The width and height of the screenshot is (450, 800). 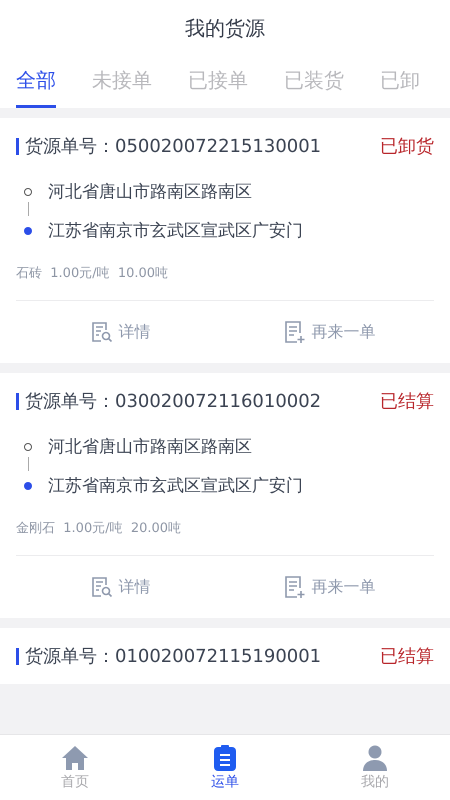 What do you see at coordinates (92, 273) in the screenshot?
I see `goods-info: 石砖 1.00元/吨 10.00吨` at bounding box center [92, 273].